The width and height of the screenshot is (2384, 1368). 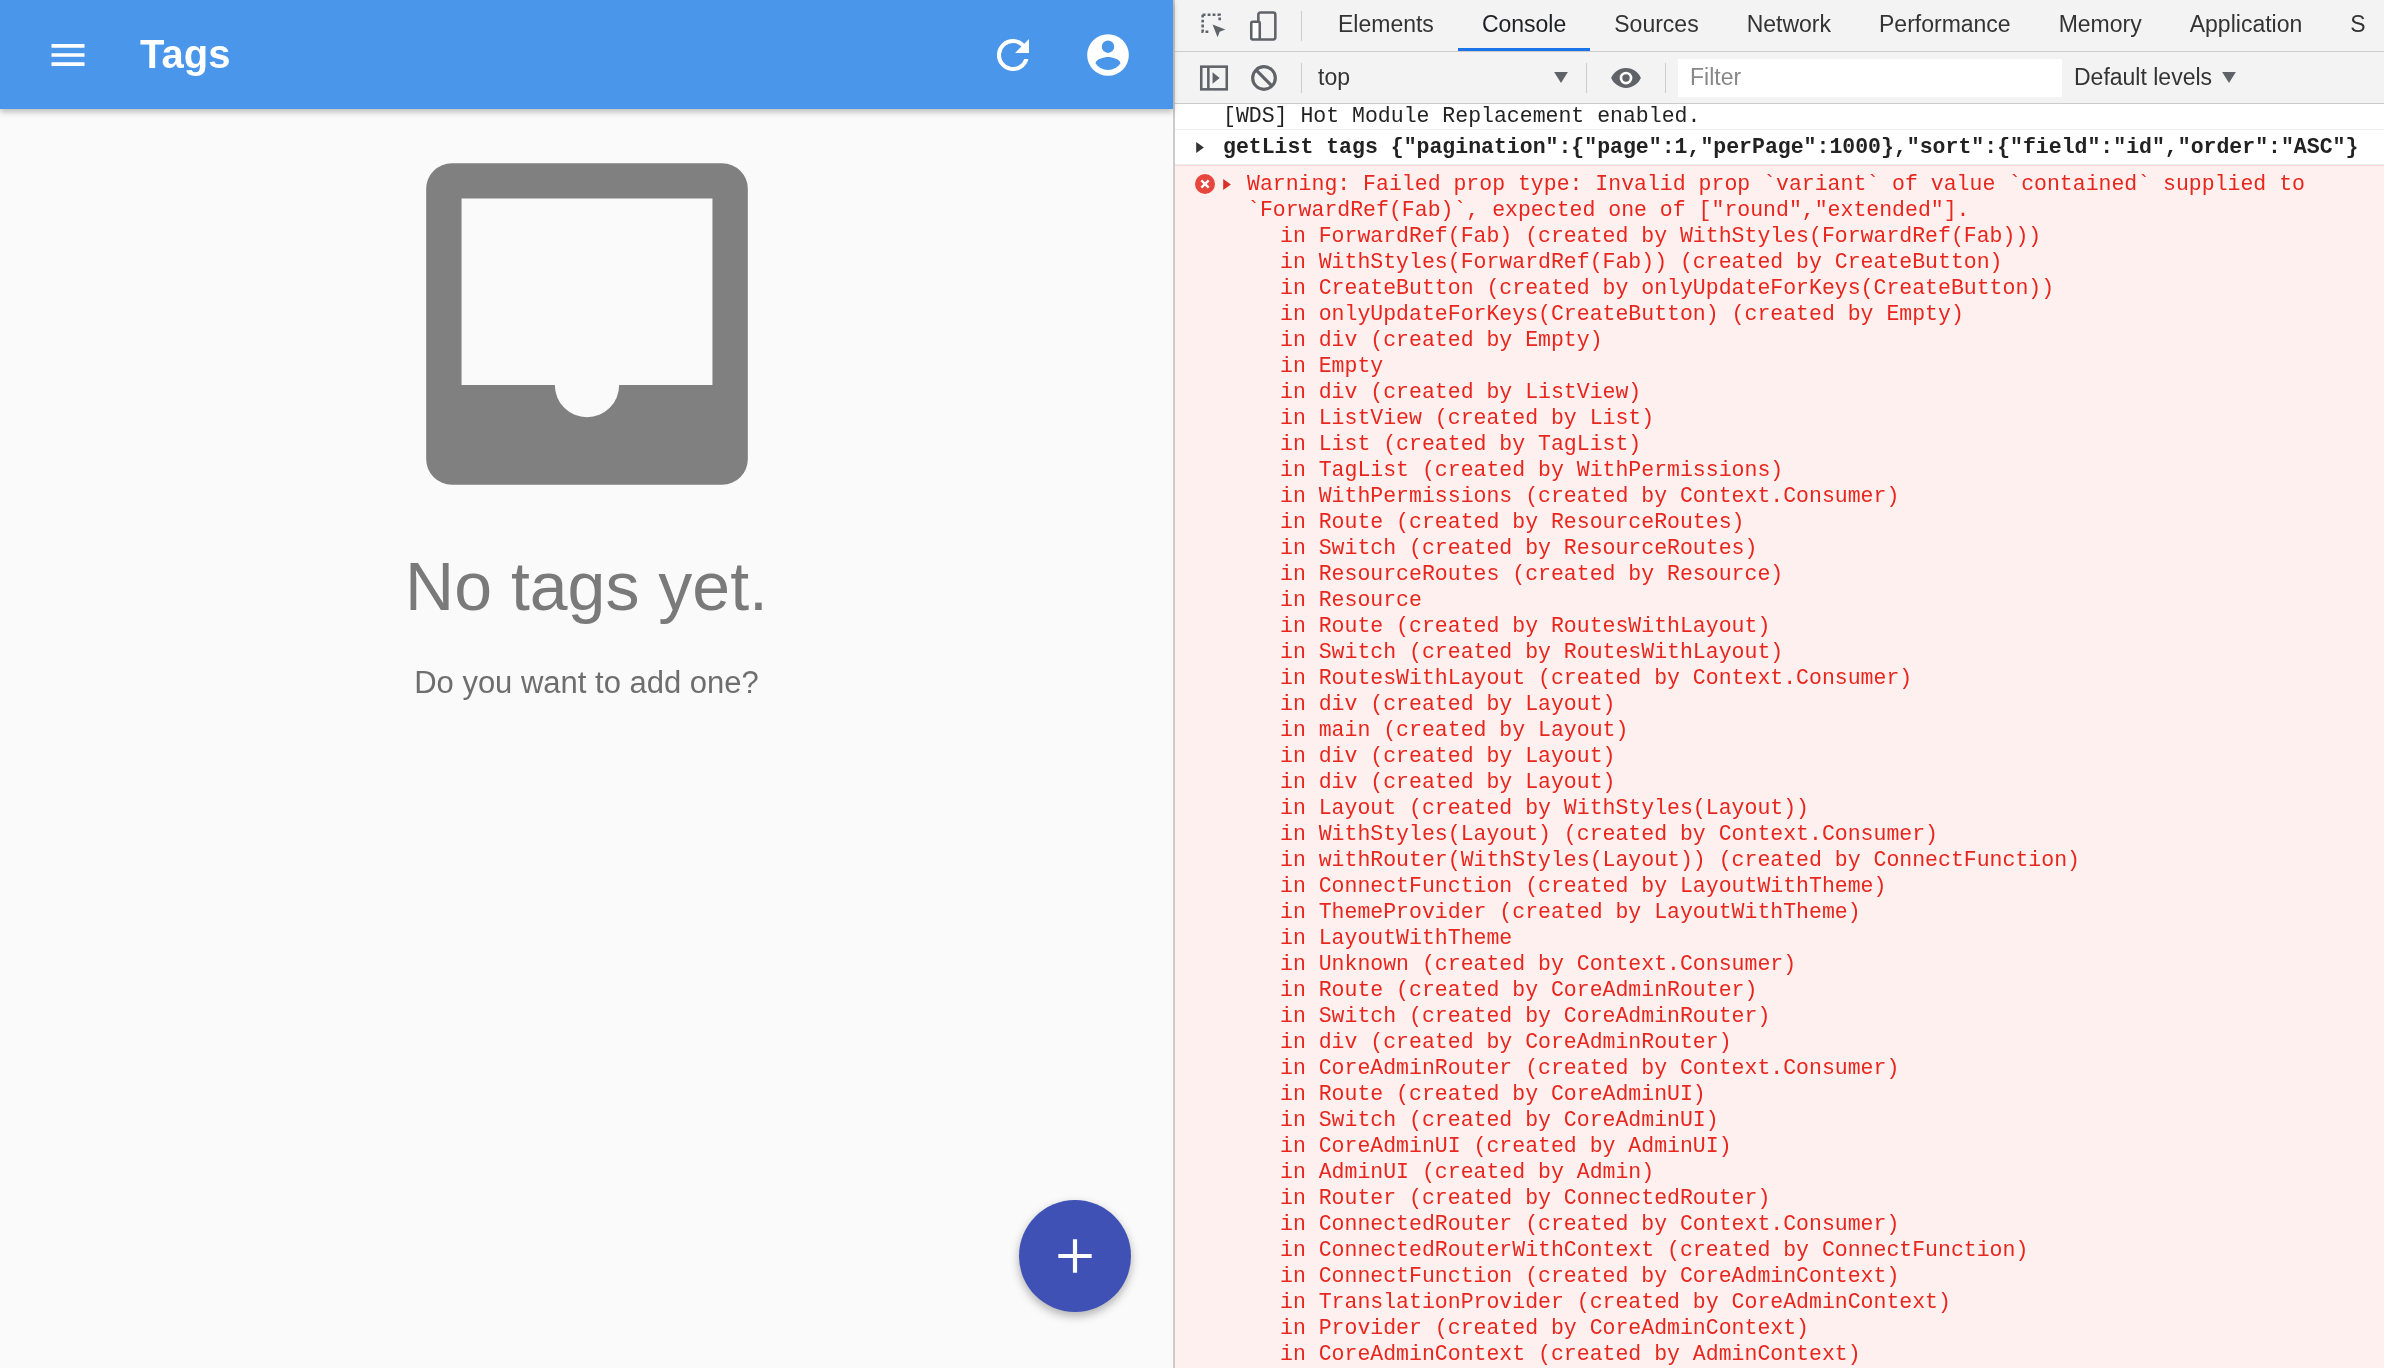 I want to click on stack-trace-line: in LayoutWithTheme, so click(x=1396, y=938).